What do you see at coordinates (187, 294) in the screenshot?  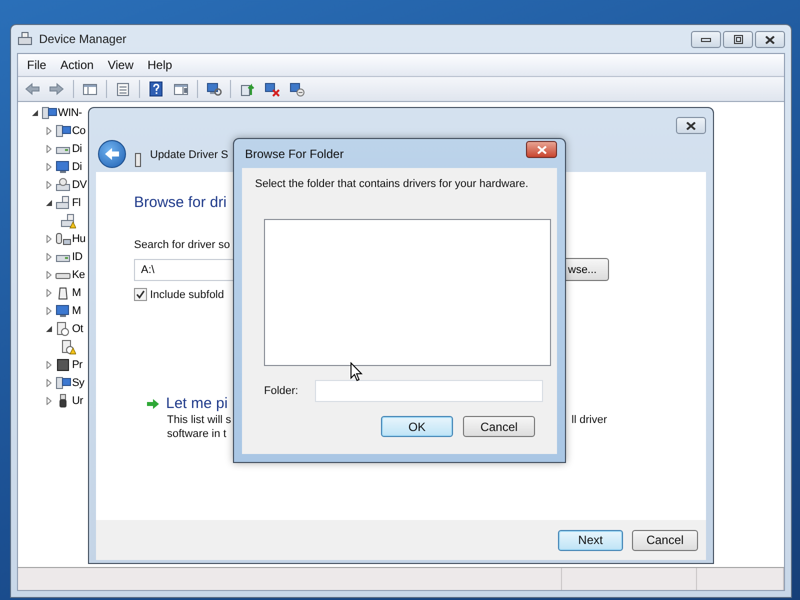 I see `checkbox-label: Include subfold` at bounding box center [187, 294].